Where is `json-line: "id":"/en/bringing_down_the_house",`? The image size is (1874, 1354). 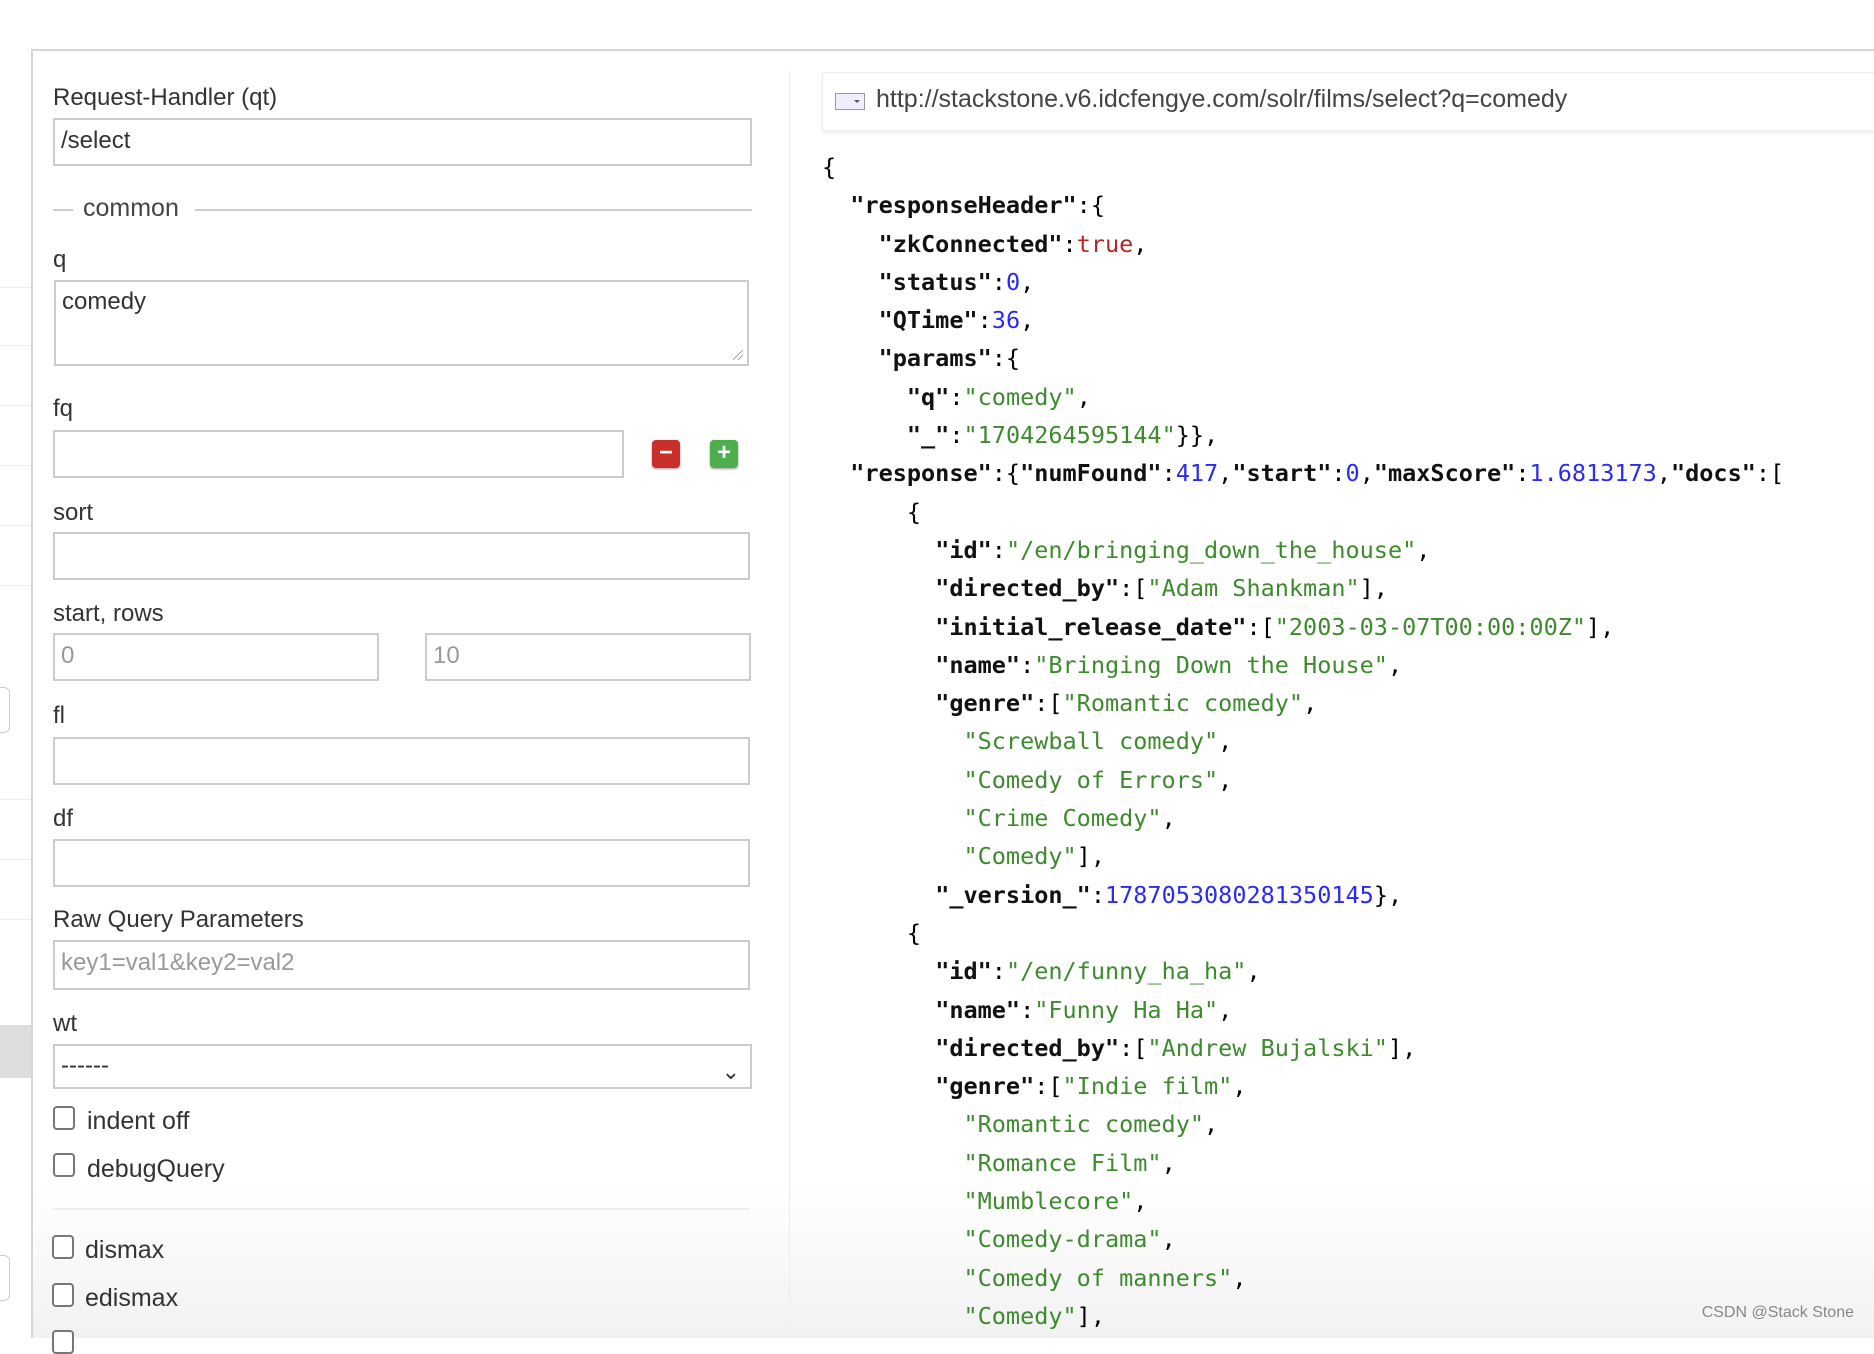 json-line: "id":"/en/bringing_down_the_house", is located at coordinates (1303, 550).